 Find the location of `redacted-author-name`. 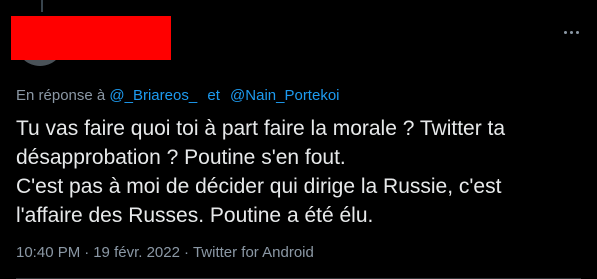

redacted-author-name is located at coordinates (91, 38).